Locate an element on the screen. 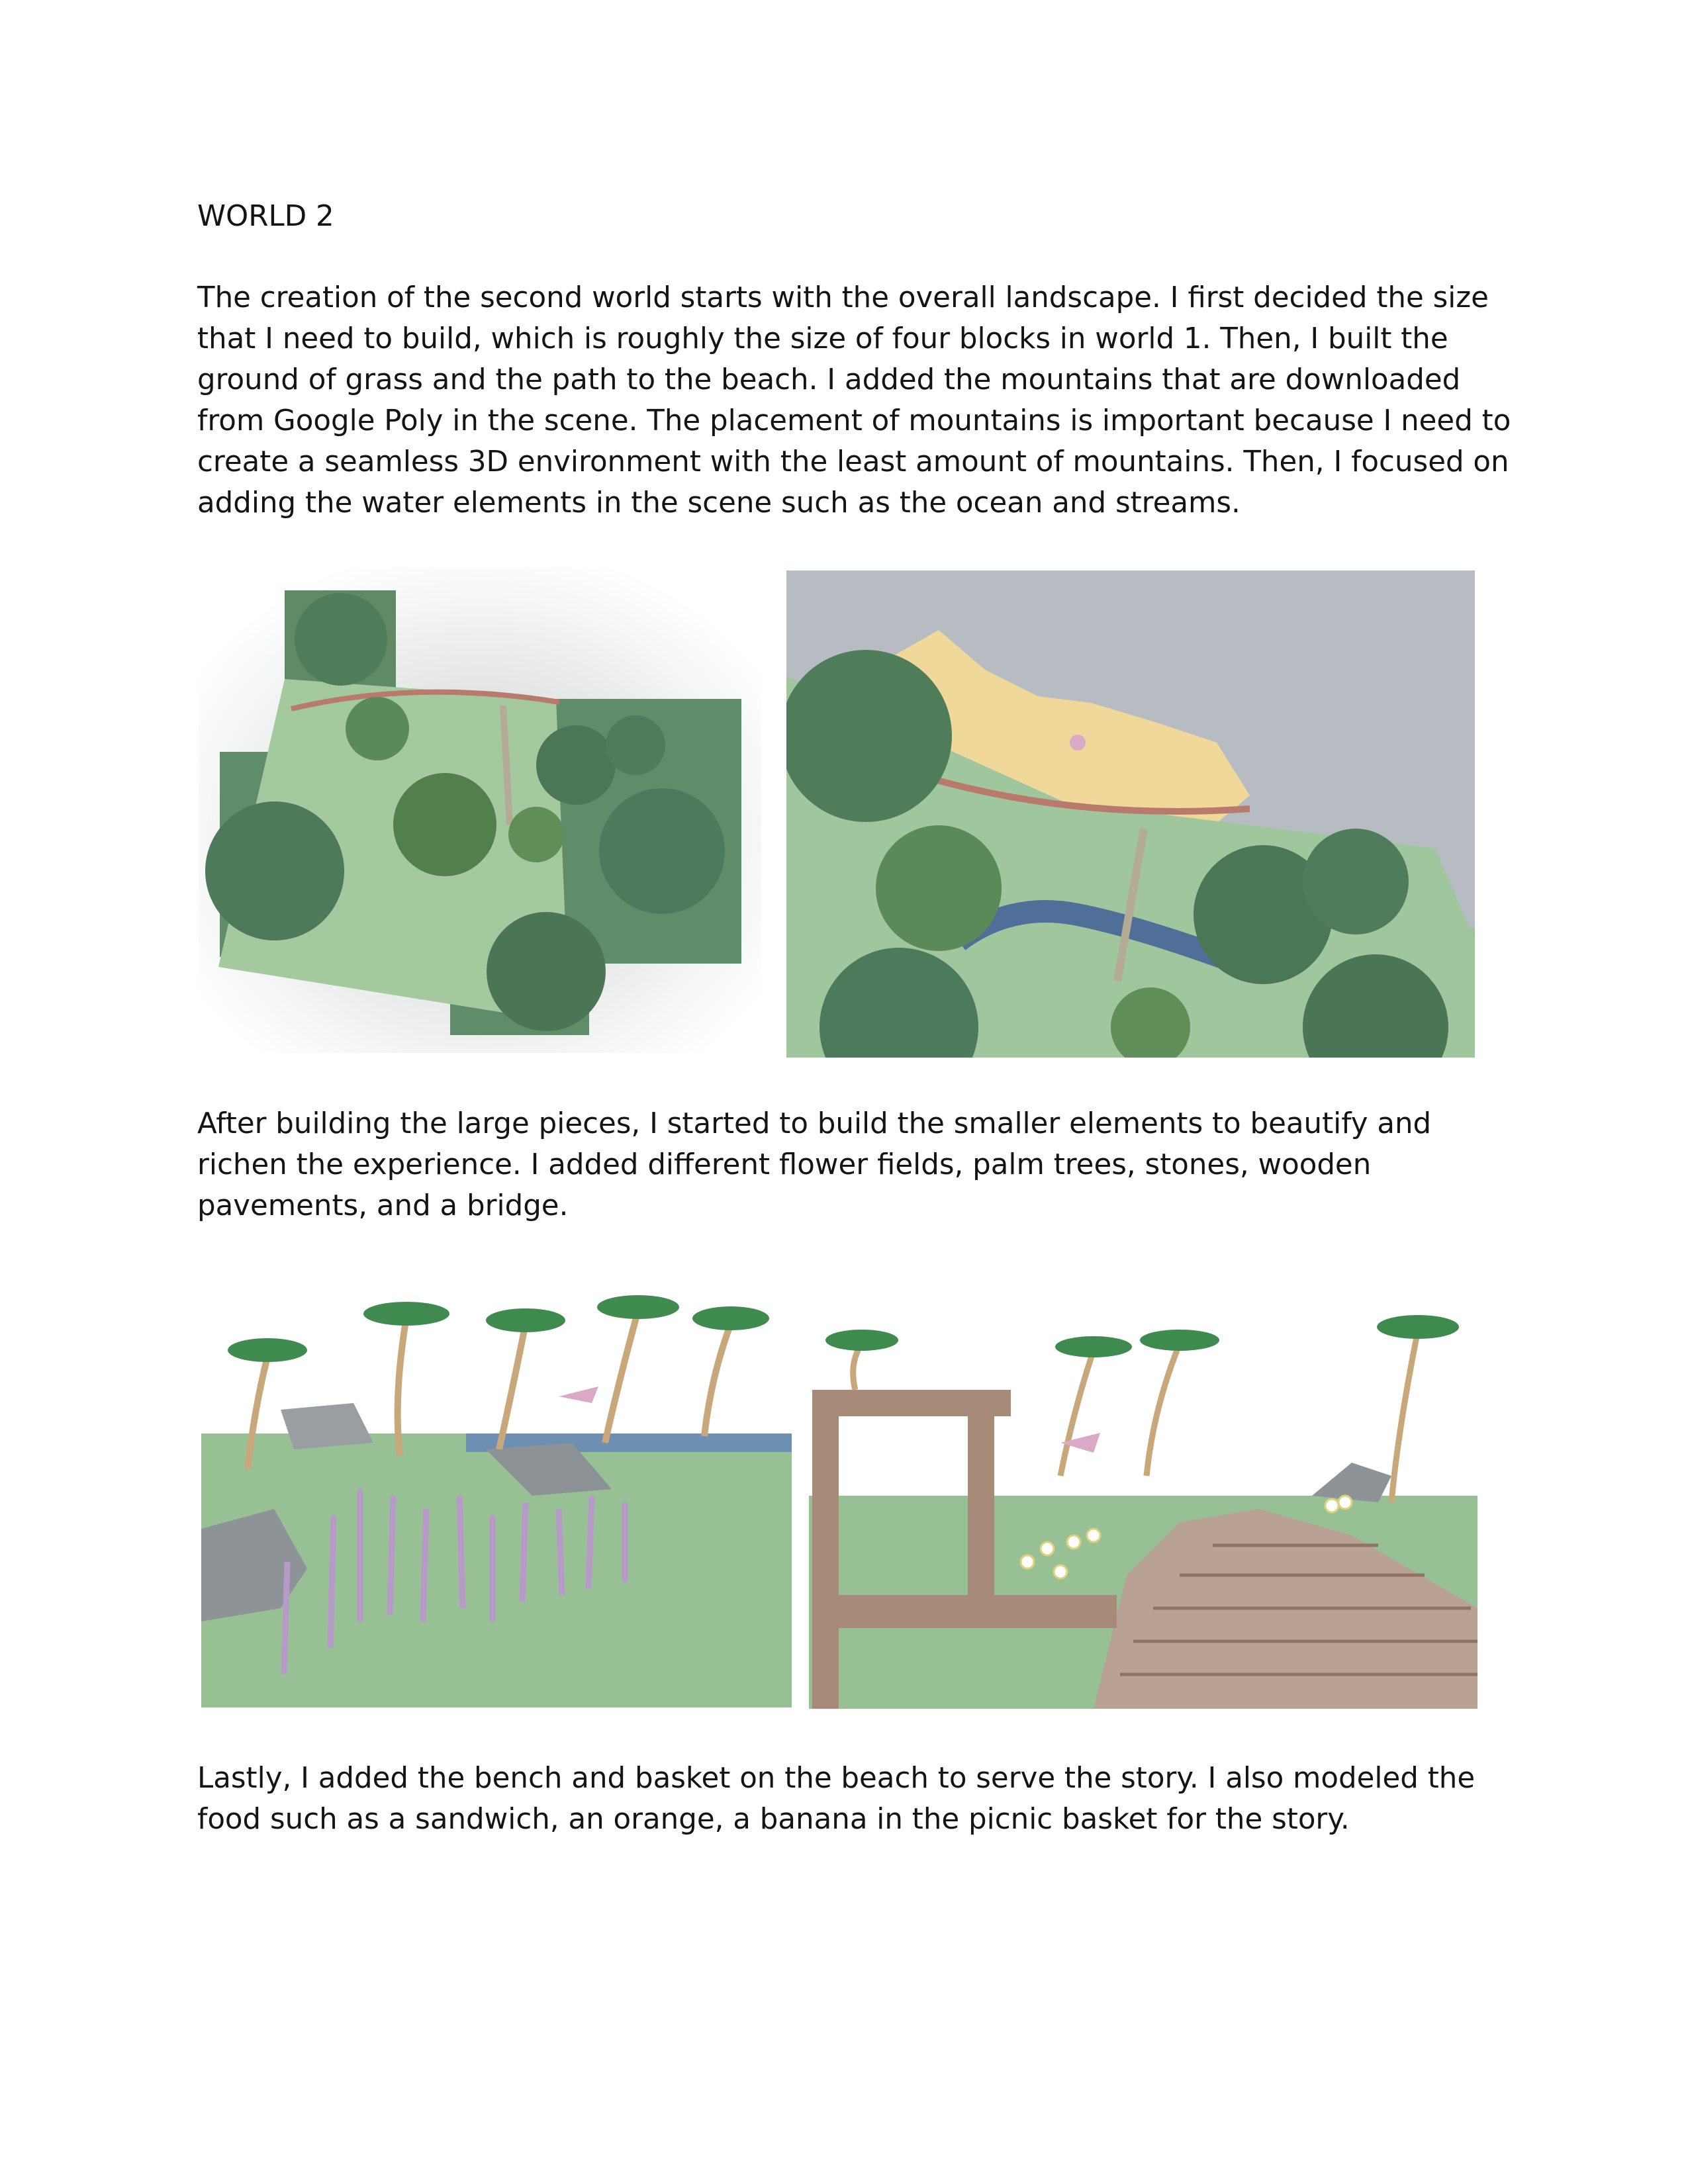 Image resolution: width=1688 pixels, height=2184 pixels. figure-flower-field is located at coordinates (496, 1492).